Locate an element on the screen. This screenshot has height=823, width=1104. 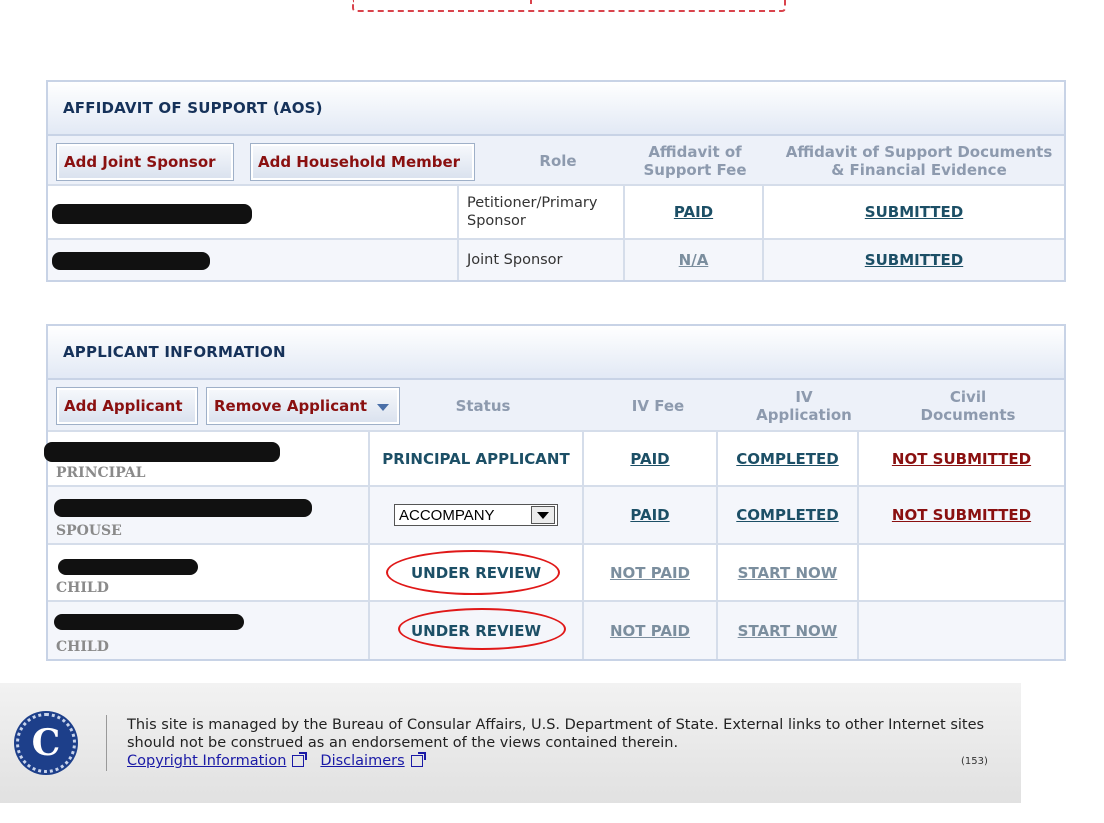
disclaimers-link: Disclaimers is located at coordinates (373, 761).